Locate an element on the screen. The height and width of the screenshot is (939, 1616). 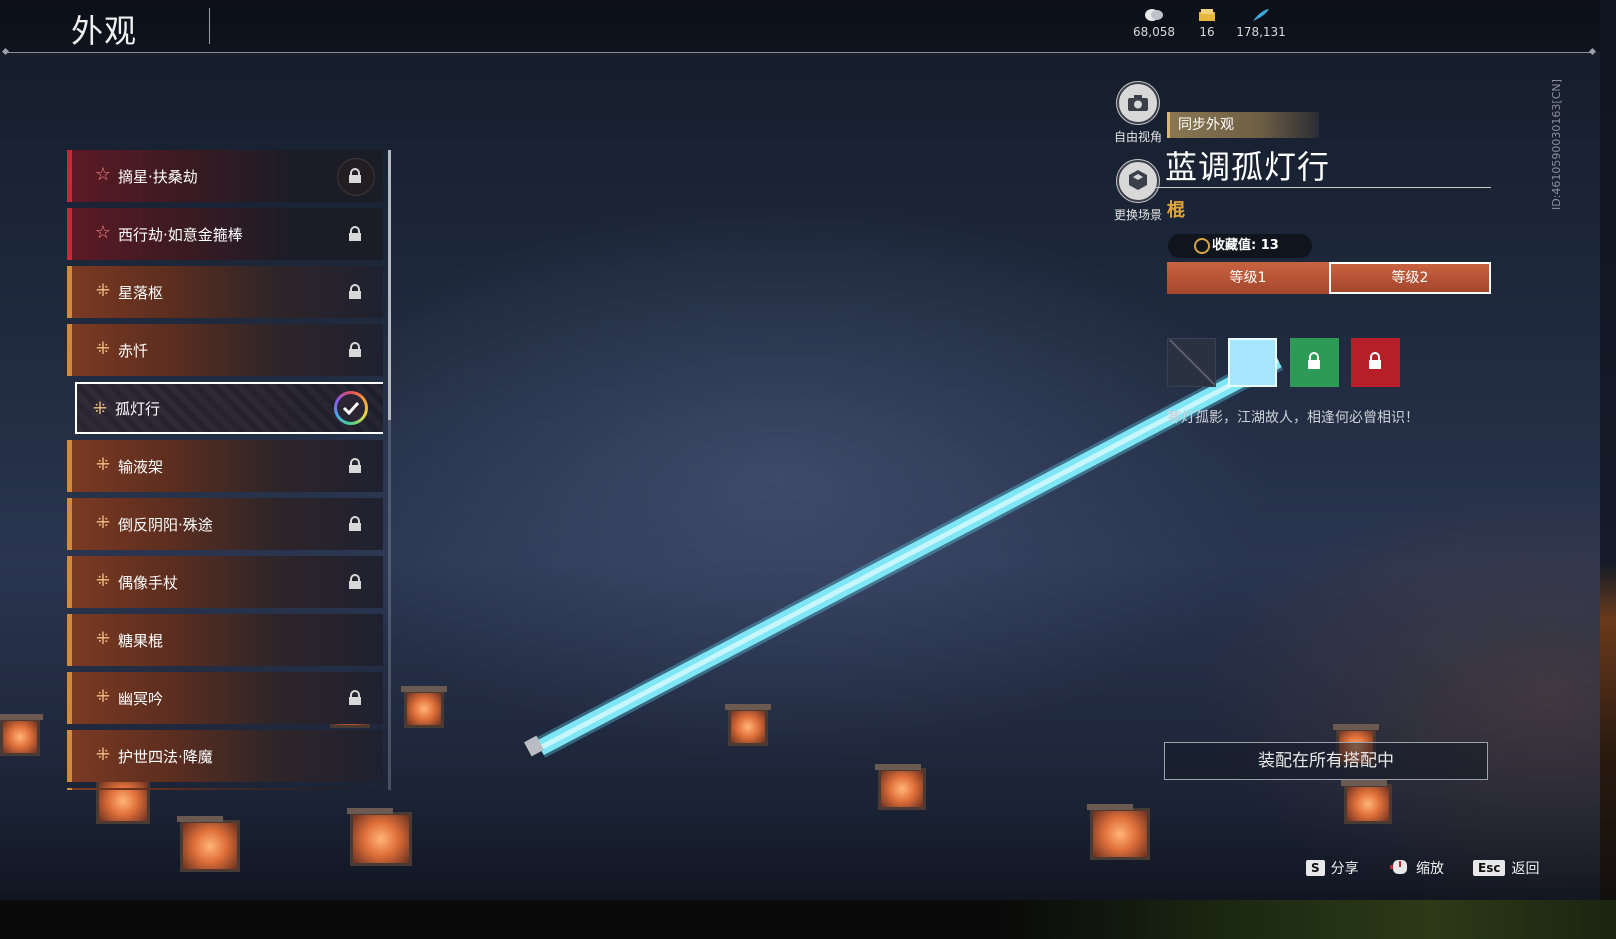
free-view-button: 自由视角 is located at coordinates (1138, 113).